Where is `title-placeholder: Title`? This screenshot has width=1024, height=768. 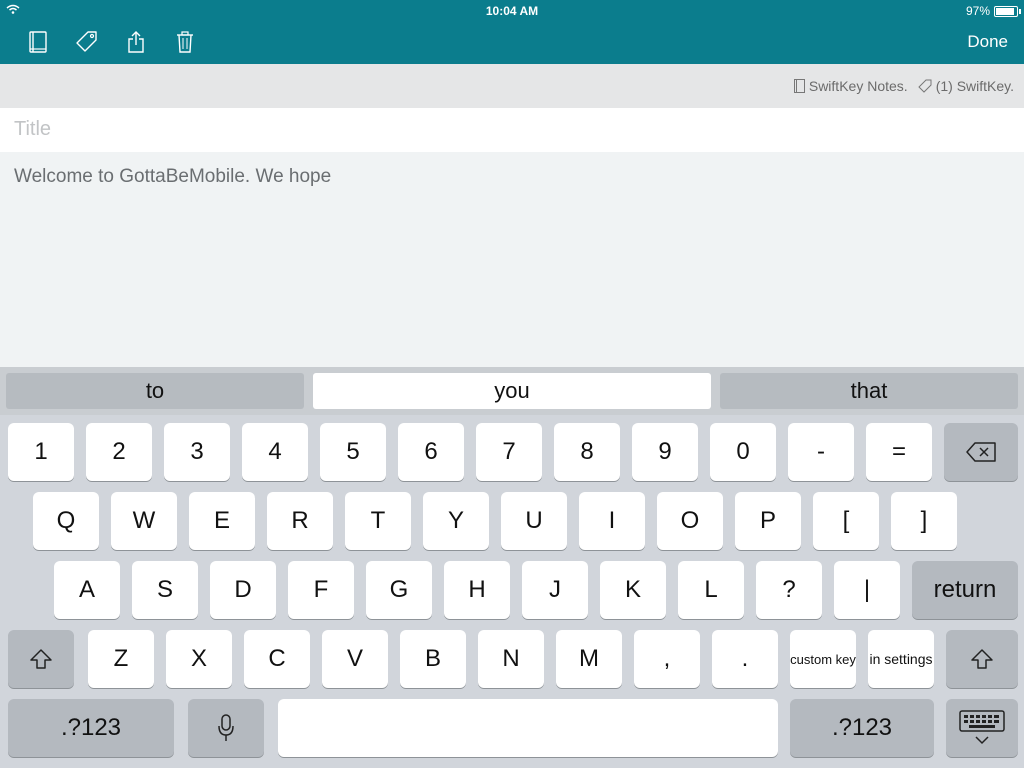 title-placeholder: Title is located at coordinates (32, 129).